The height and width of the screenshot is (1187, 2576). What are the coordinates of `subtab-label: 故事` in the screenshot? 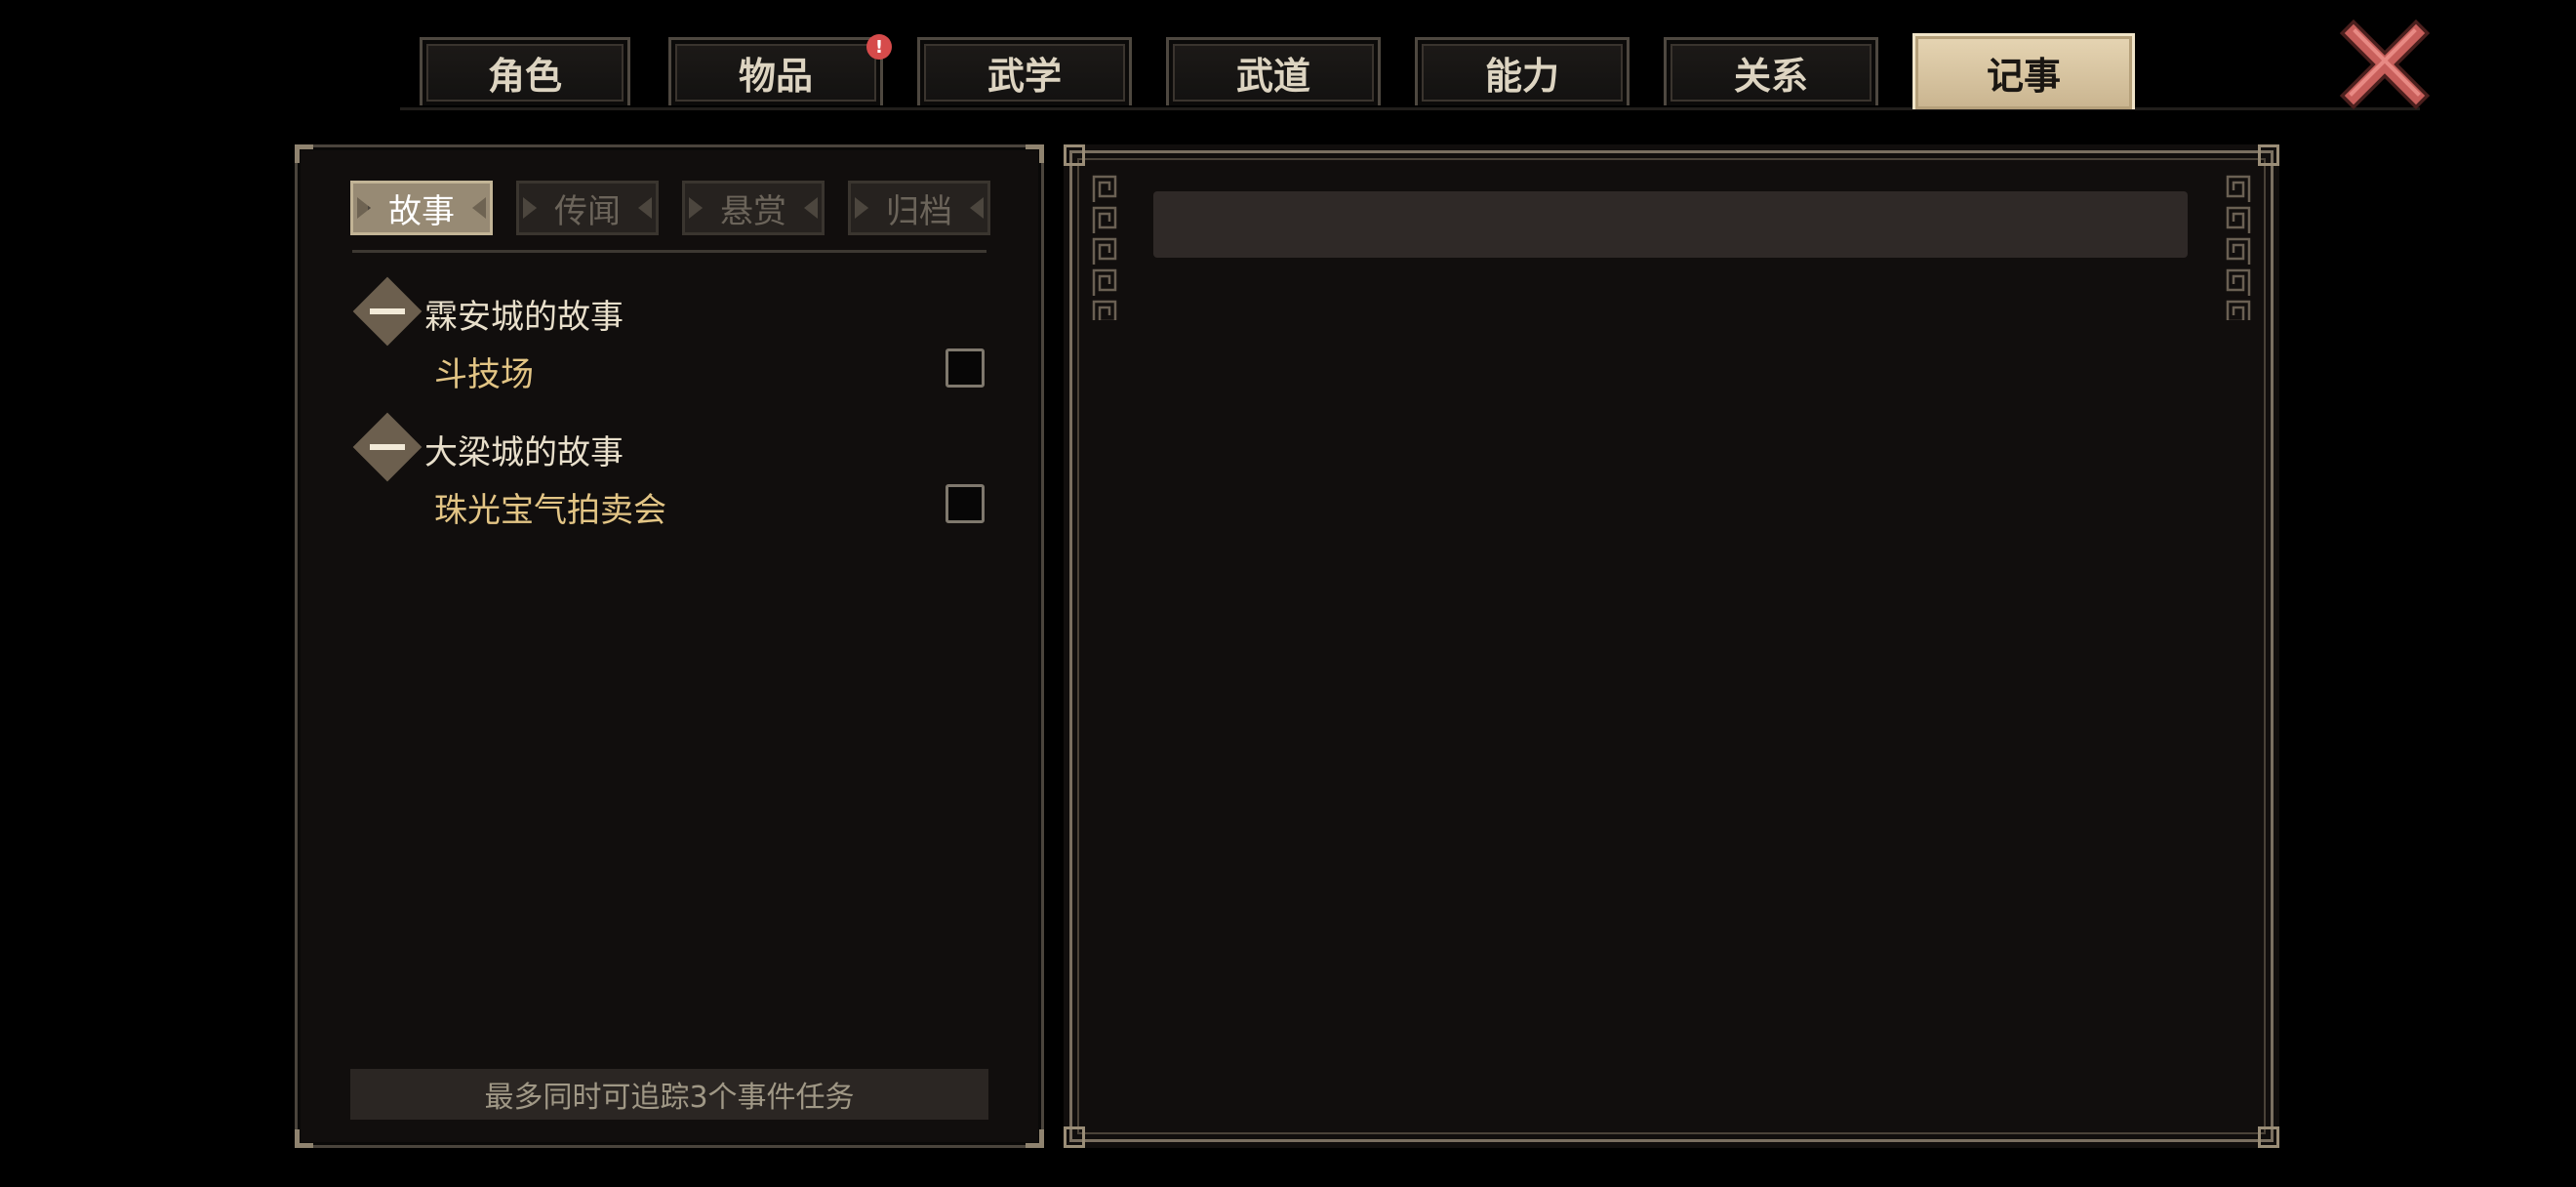 It's located at (421, 211).